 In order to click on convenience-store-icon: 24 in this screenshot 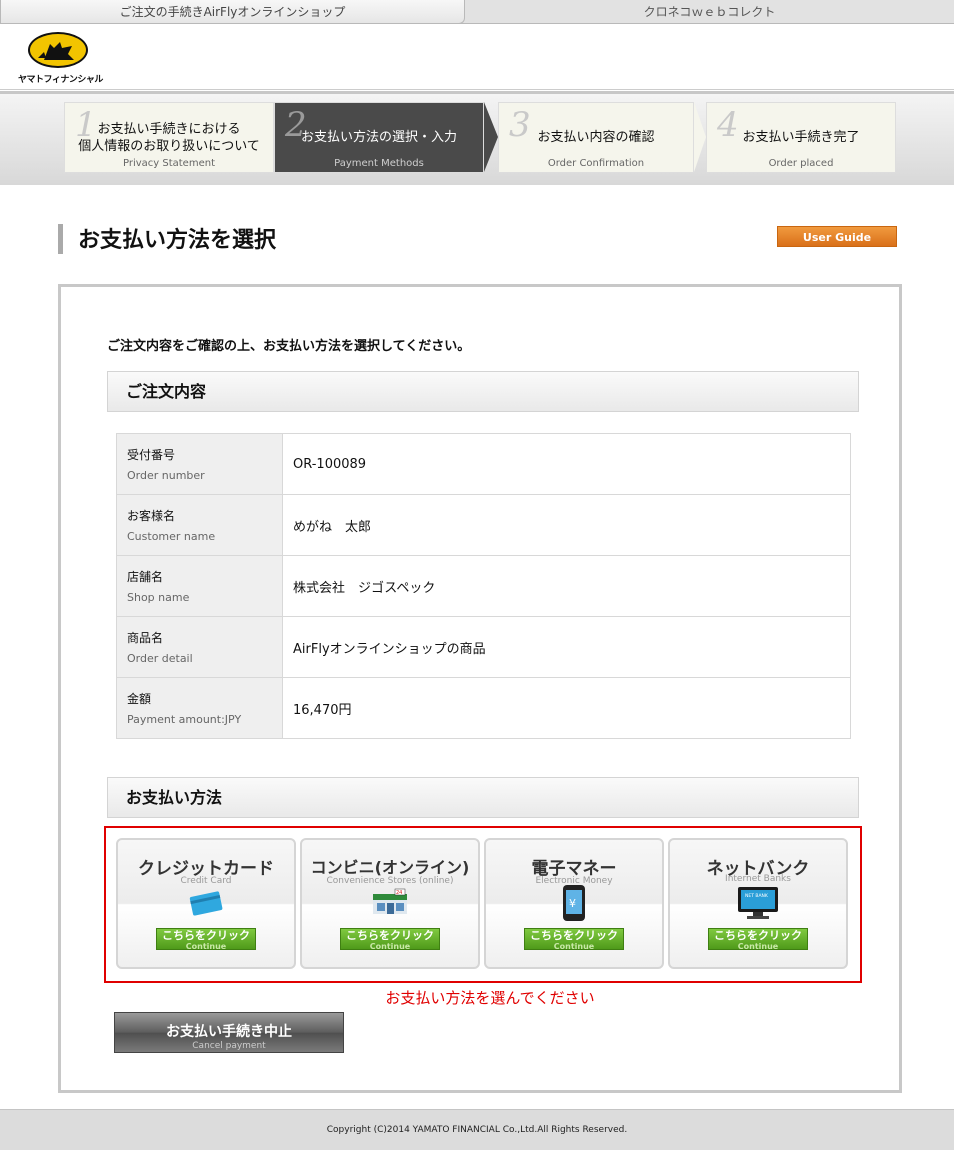, I will do `click(390, 905)`.